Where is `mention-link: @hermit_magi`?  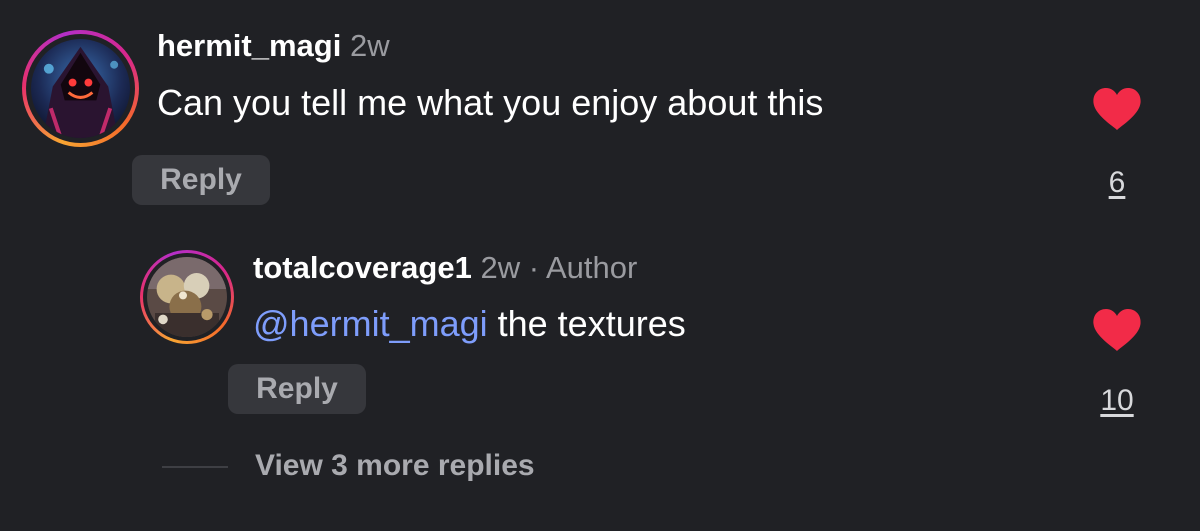
mention-link: @hermit_magi is located at coordinates (370, 323).